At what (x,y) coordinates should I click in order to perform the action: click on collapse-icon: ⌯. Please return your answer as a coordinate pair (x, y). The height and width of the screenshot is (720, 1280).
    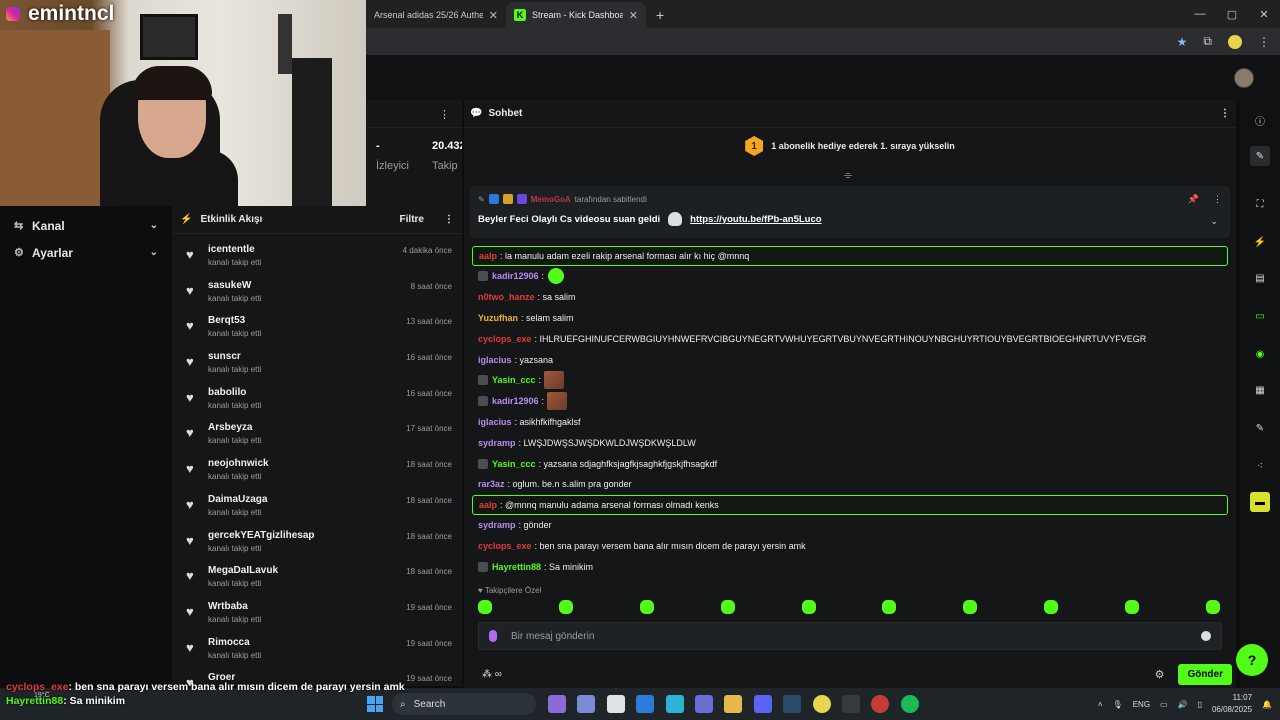
    Looking at the image, I should click on (848, 175).